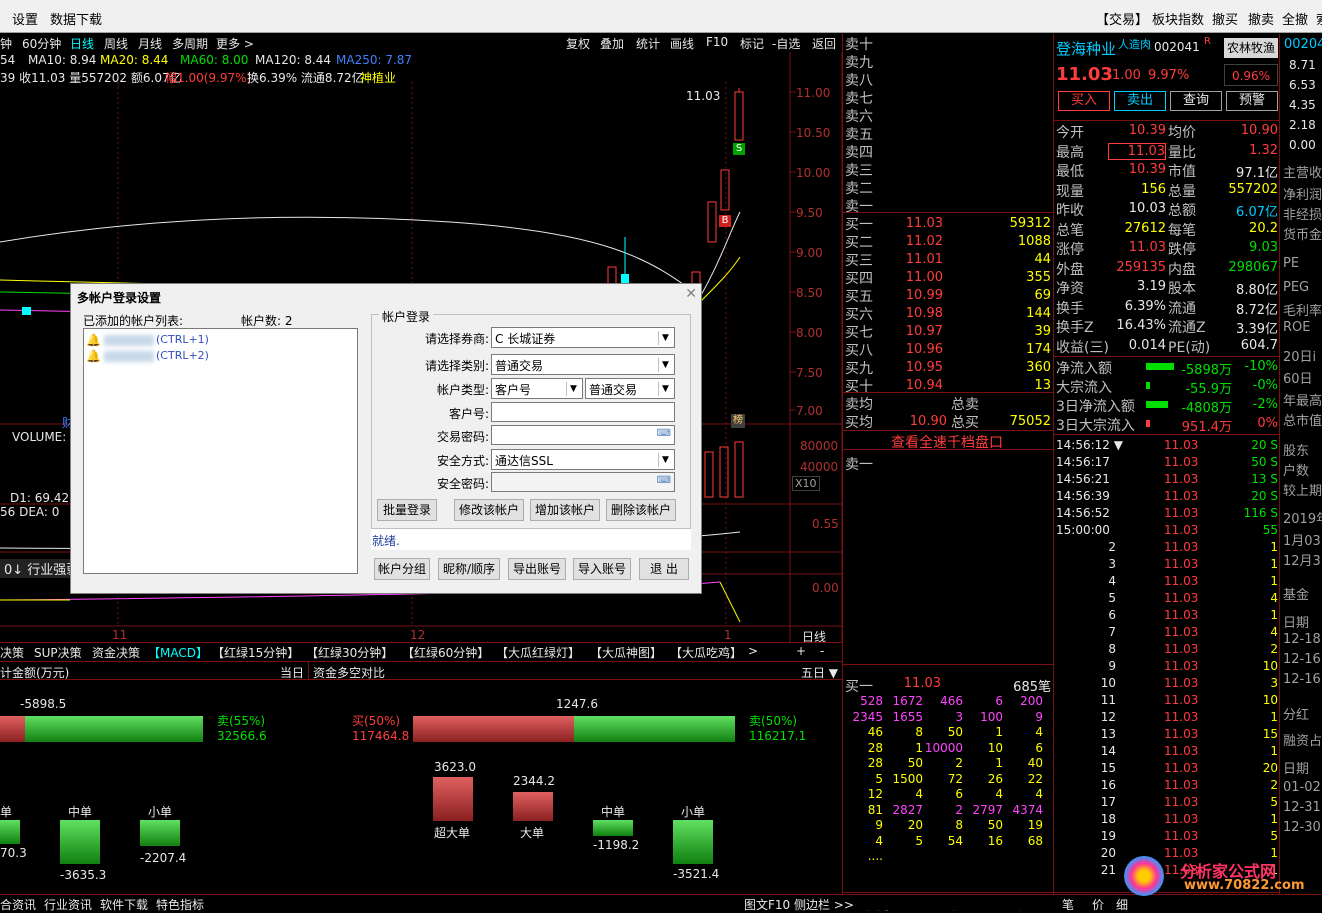  I want to click on fund-left-sell-label: 卖(55%), so click(241, 721).